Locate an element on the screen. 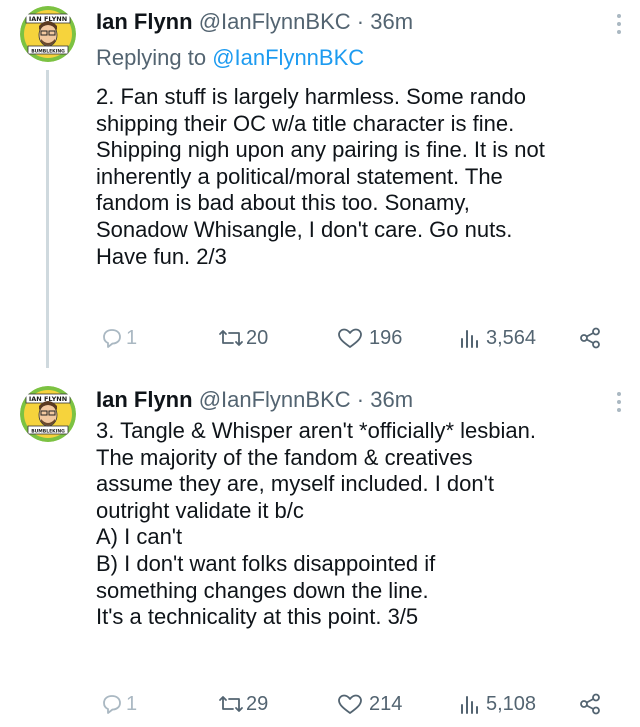  retweet-button: 29 is located at coordinates (243, 704).